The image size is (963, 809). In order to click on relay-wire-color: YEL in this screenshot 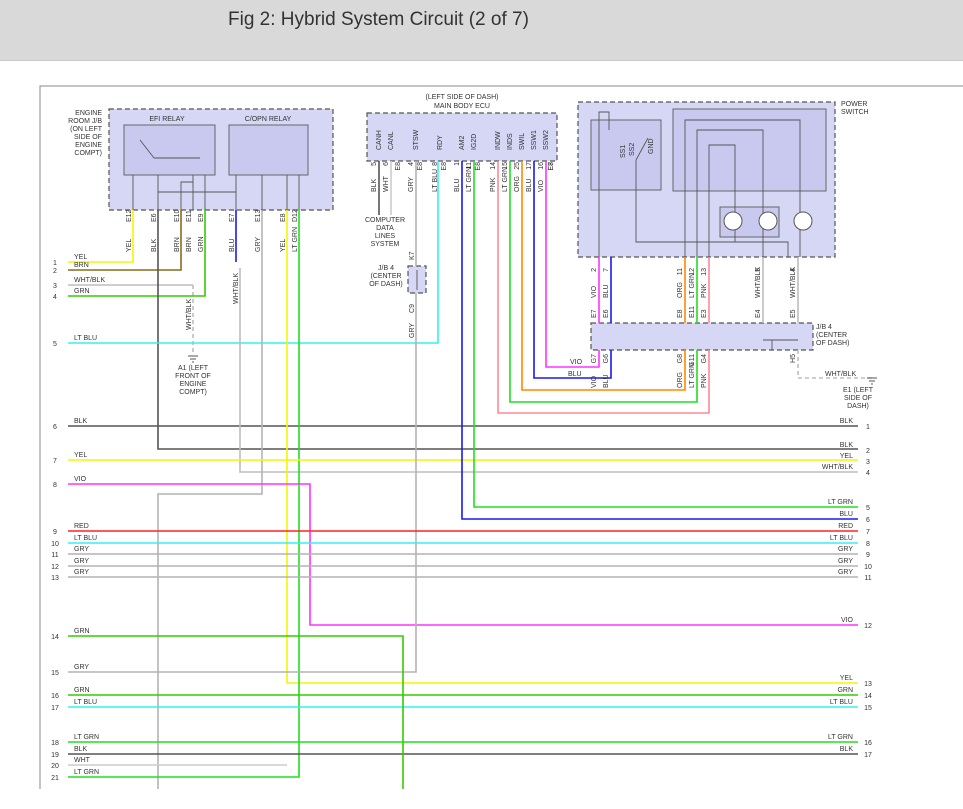, I will do `click(283, 245)`.